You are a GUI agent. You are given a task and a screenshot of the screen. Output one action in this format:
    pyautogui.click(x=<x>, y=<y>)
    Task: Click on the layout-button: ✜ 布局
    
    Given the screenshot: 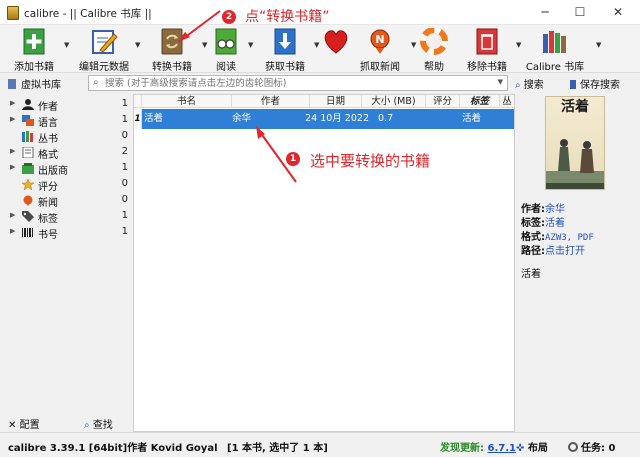 What is the action you would take?
    pyautogui.click(x=532, y=446)
    